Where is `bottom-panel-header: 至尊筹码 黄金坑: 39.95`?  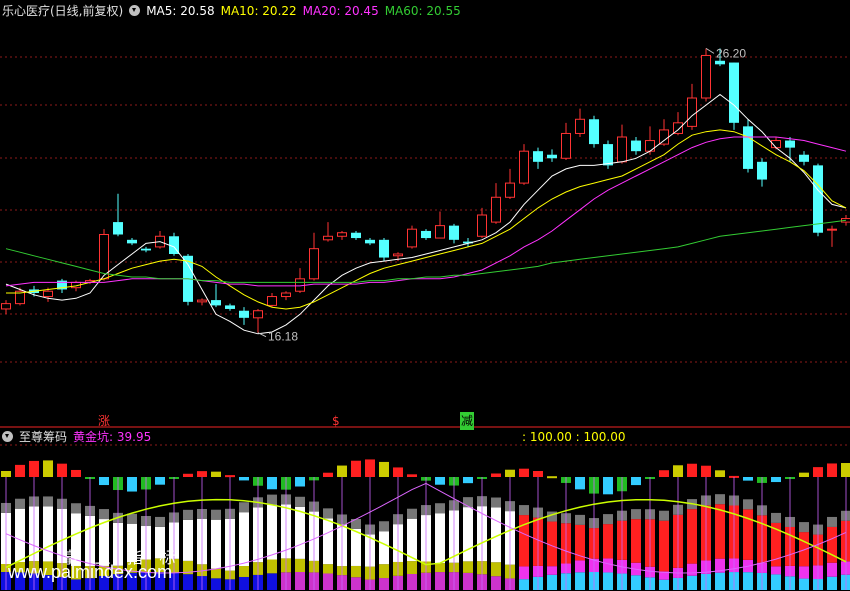 bottom-panel-header: 至尊筹码 黄金坑: 39.95 is located at coordinates (79, 437).